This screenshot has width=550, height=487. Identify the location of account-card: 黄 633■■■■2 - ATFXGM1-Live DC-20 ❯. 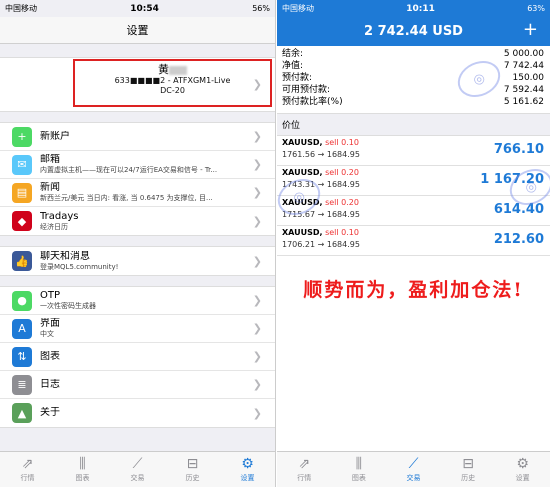
(137, 84).